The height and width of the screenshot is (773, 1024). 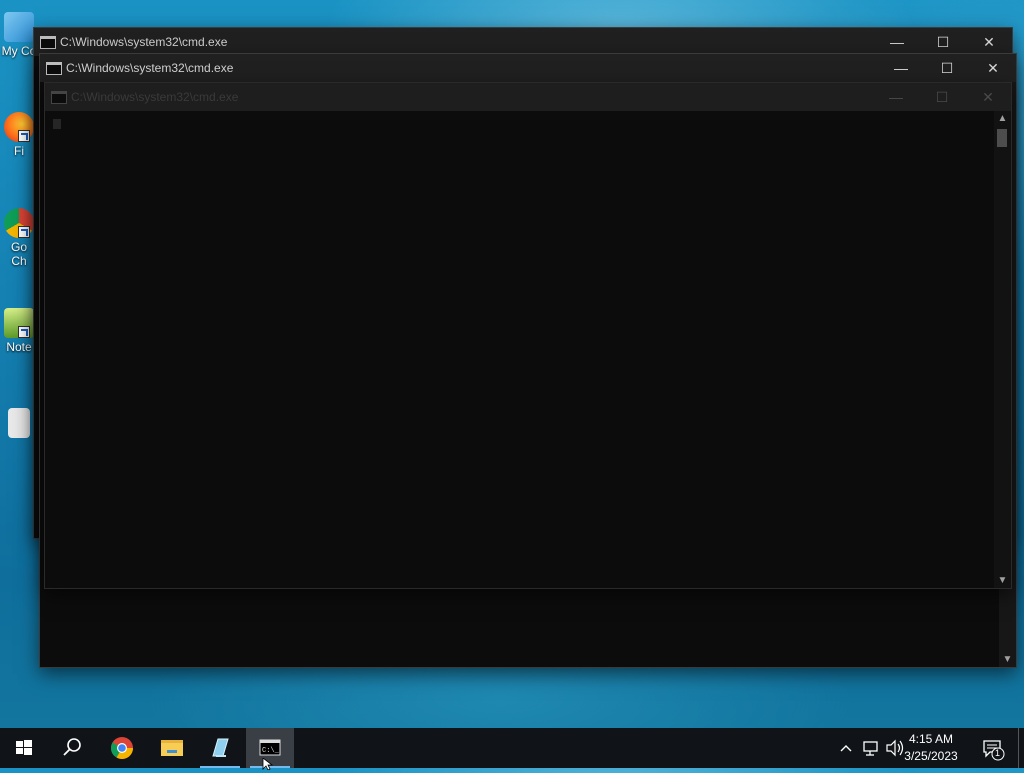 I want to click on network-icon, so click(x=870, y=748).